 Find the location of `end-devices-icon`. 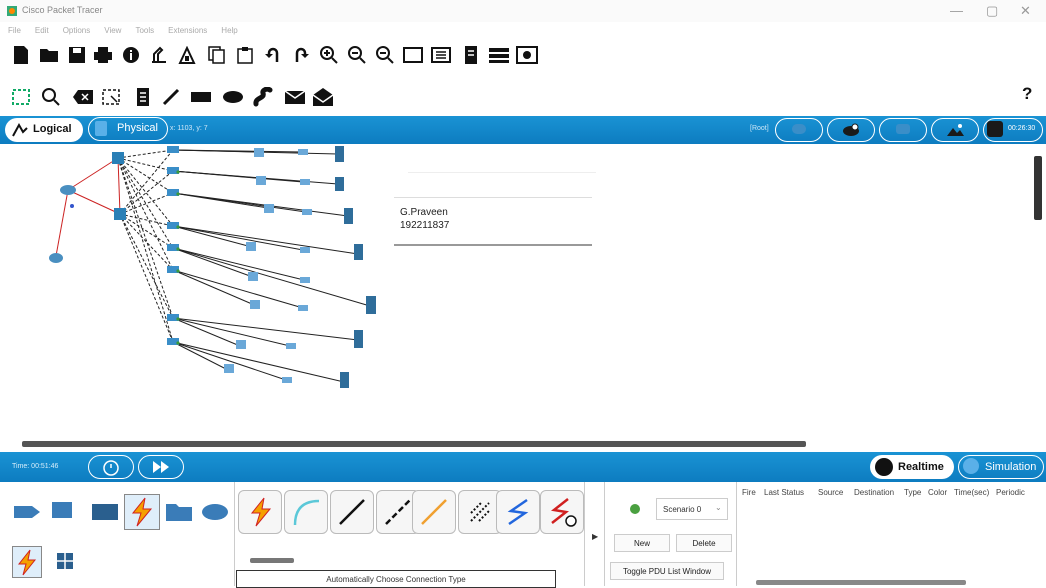

end-devices-icon is located at coordinates (63, 513).